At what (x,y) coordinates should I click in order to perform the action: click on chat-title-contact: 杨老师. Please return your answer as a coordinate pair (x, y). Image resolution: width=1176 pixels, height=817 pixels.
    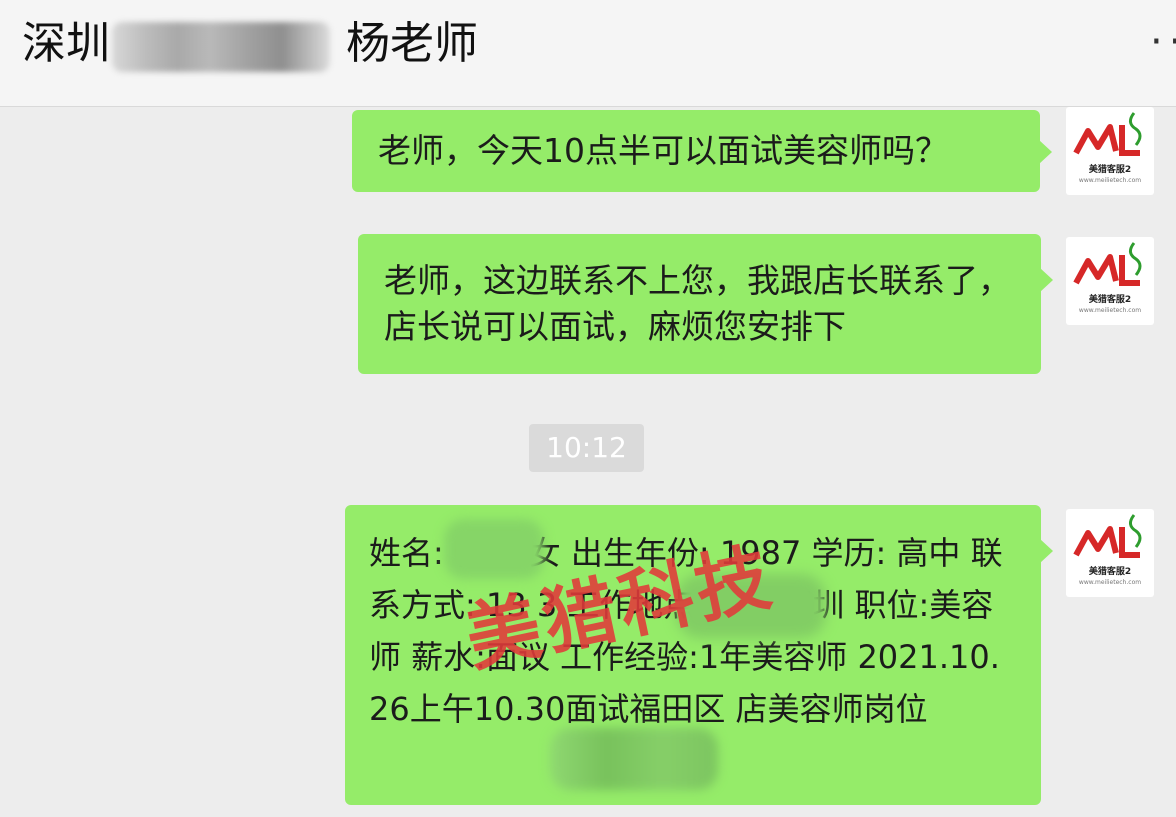
    Looking at the image, I should click on (412, 43).